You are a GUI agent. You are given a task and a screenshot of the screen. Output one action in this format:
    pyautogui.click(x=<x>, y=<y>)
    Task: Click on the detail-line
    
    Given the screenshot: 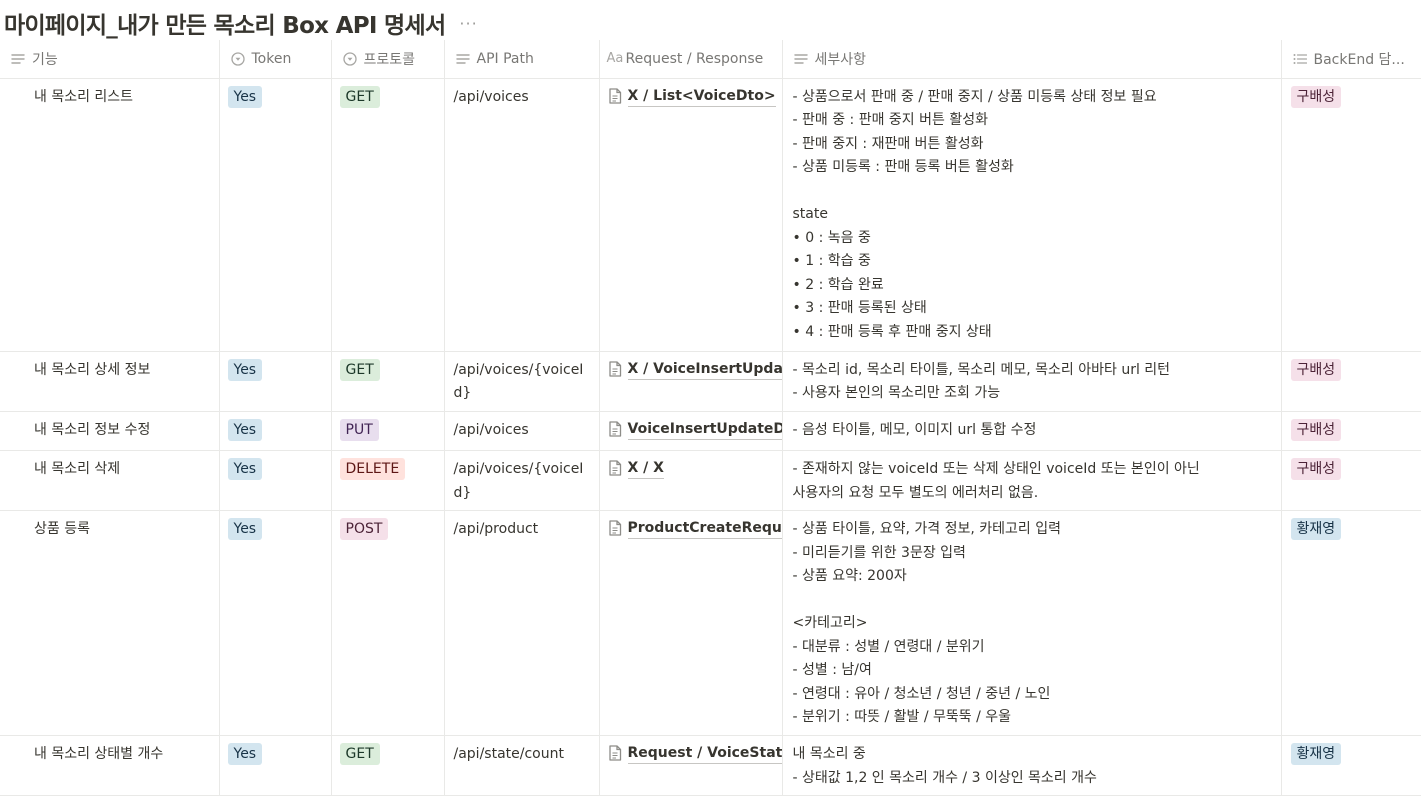 What is the action you would take?
    pyautogui.click(x=1033, y=601)
    